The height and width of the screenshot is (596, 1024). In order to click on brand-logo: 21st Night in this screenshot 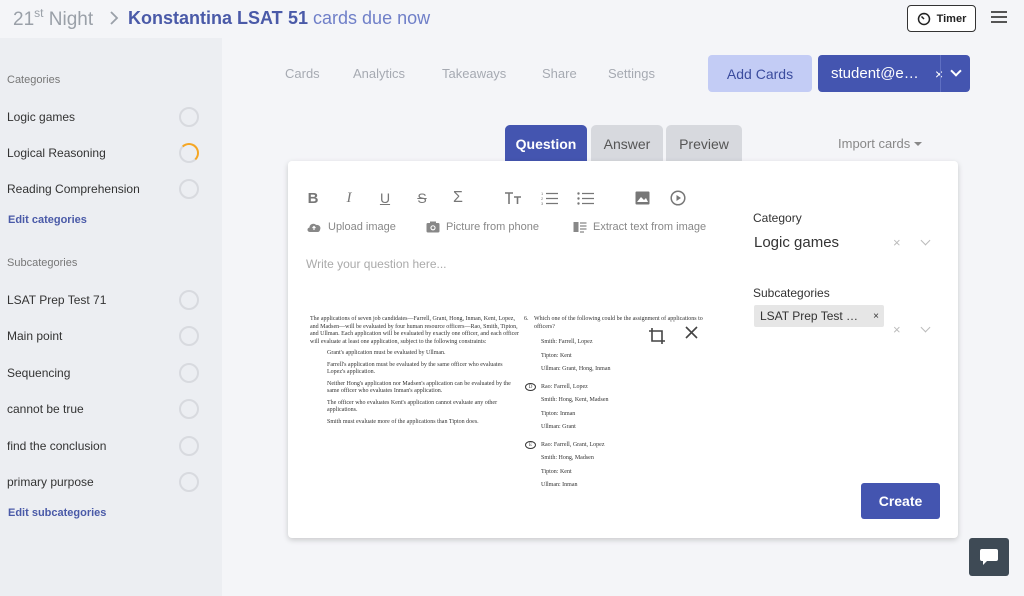, I will do `click(53, 18)`.